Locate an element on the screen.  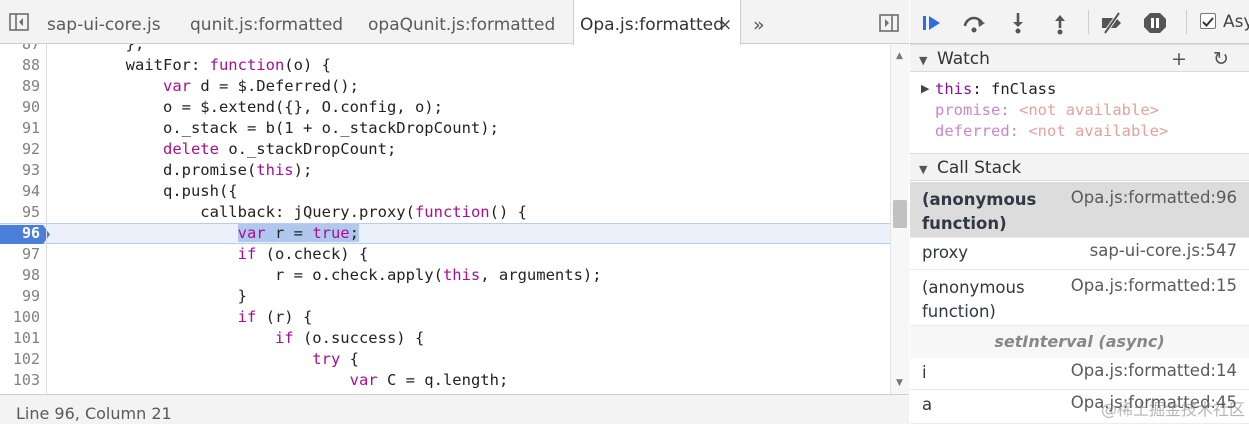
step-into-icon is located at coordinates (1018, 23).